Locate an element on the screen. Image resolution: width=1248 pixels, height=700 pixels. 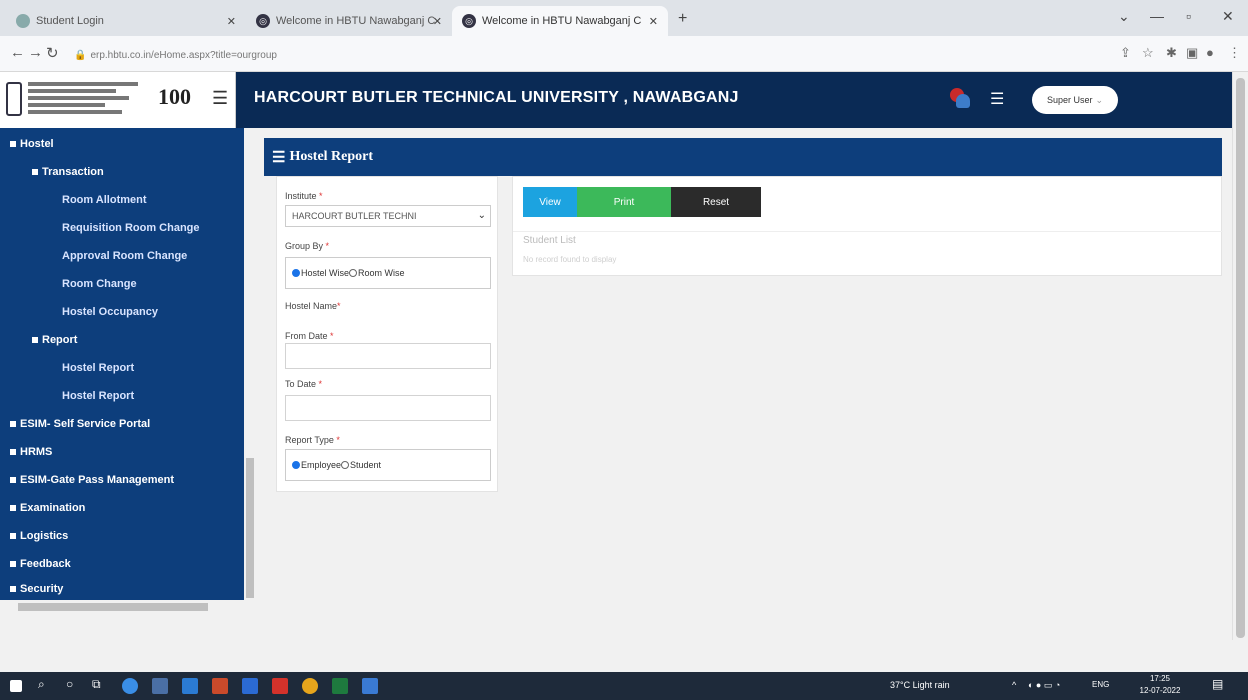
sidebar-item-security: Security is located at coordinates (36, 589).